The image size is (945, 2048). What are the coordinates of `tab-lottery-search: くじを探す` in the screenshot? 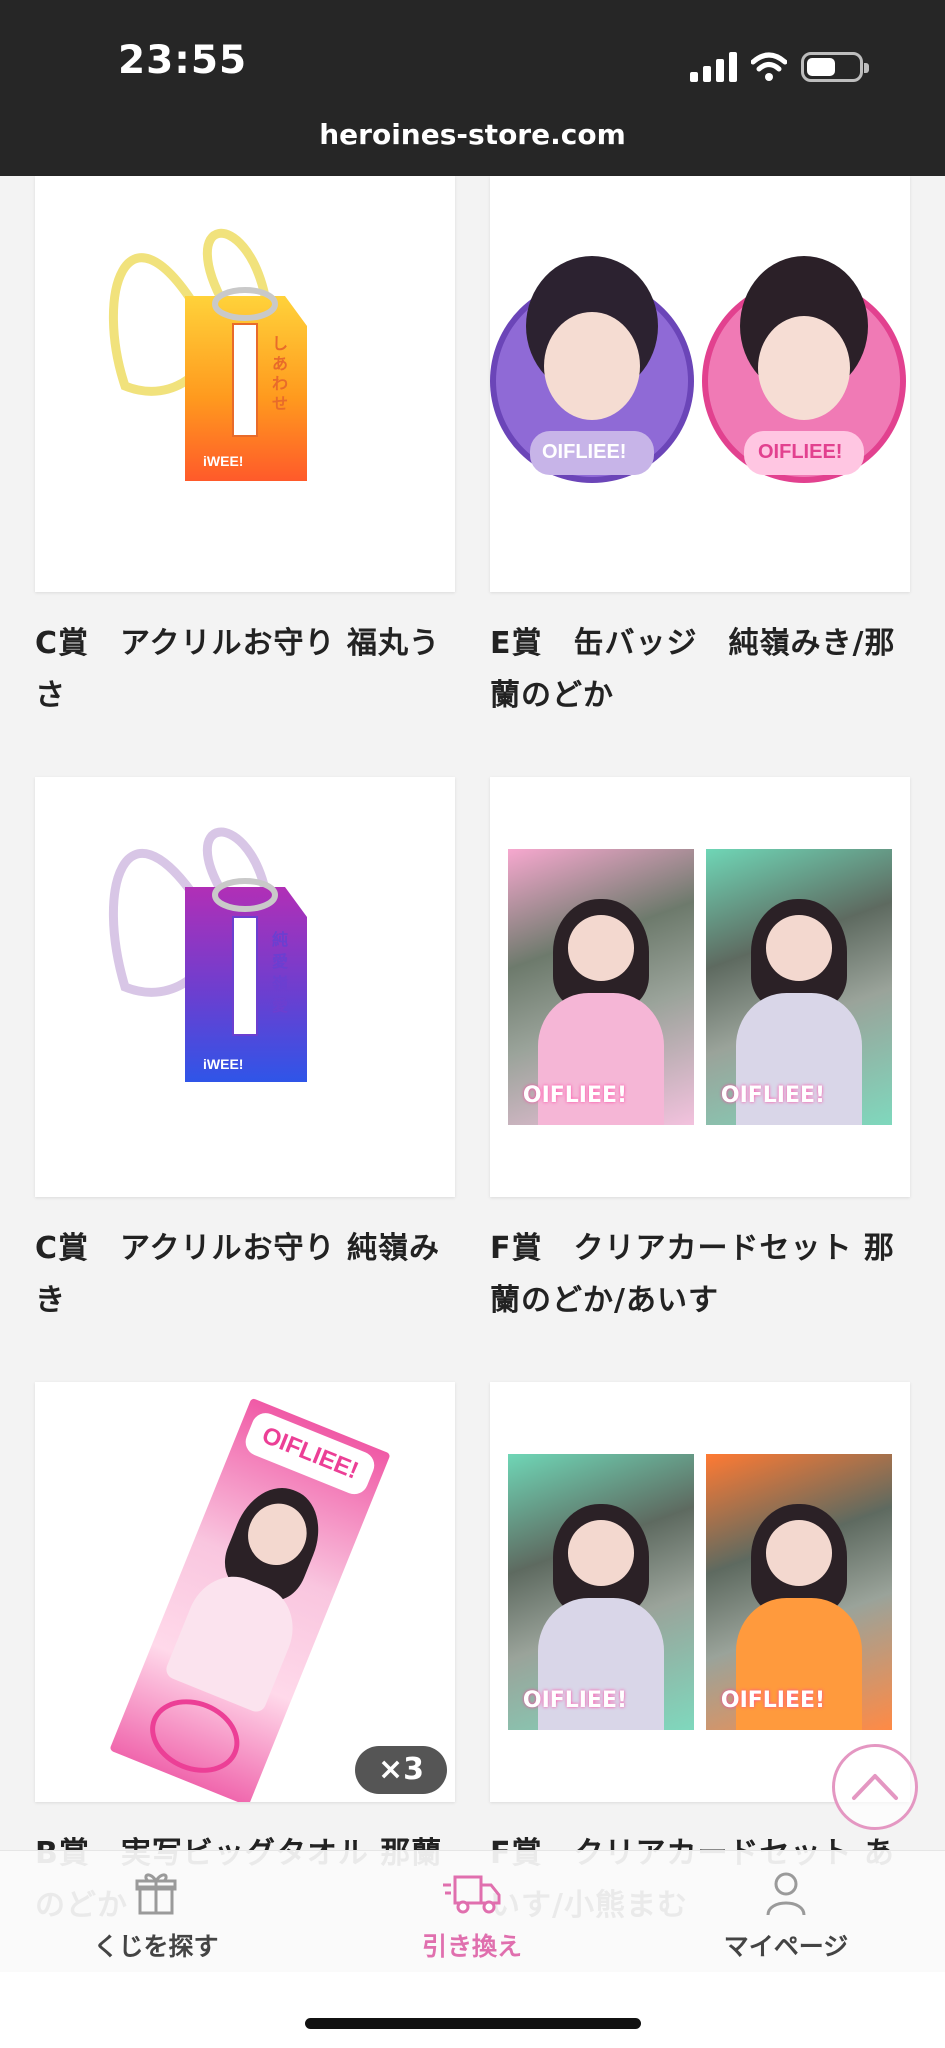 It's located at (156, 1916).